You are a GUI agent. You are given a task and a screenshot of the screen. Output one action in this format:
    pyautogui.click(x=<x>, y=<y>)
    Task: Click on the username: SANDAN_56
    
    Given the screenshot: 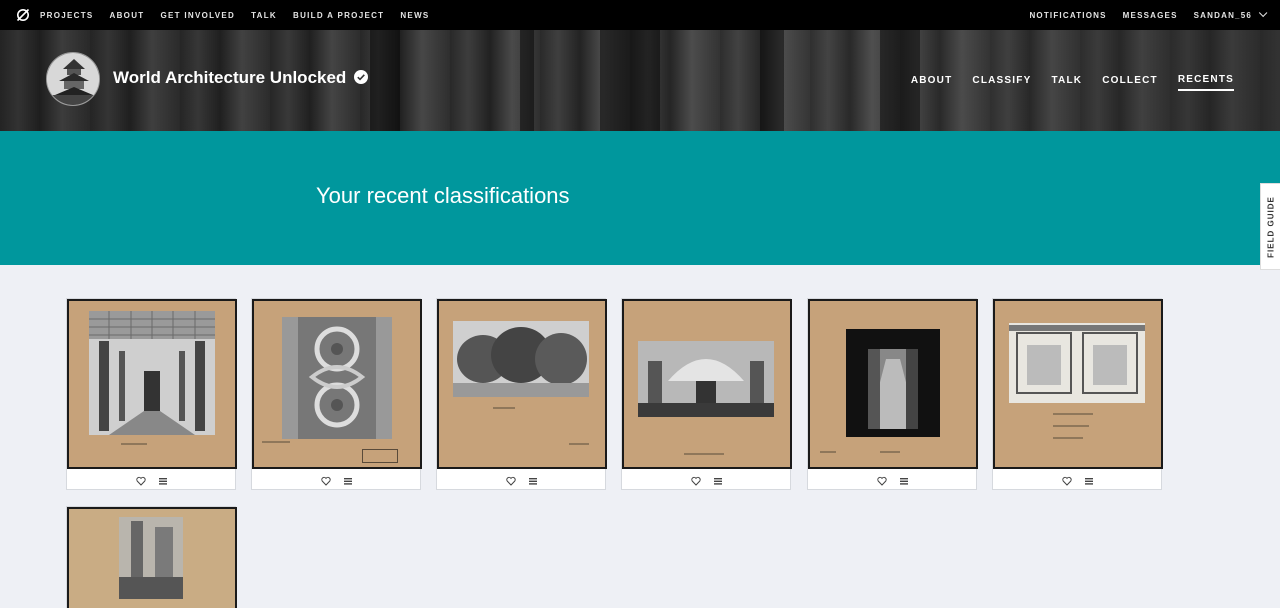 What is the action you would take?
    pyautogui.click(x=1222, y=15)
    